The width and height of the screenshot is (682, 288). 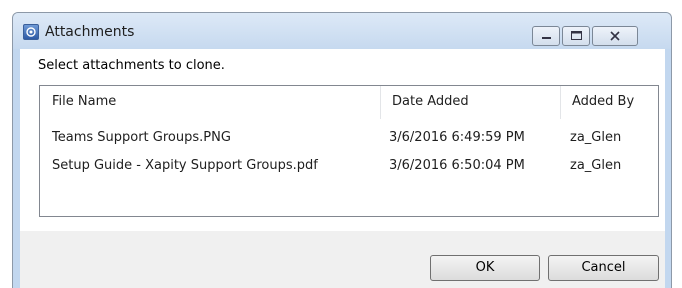 What do you see at coordinates (603, 101) in the screenshot?
I see `column-header-added-by: Added By` at bounding box center [603, 101].